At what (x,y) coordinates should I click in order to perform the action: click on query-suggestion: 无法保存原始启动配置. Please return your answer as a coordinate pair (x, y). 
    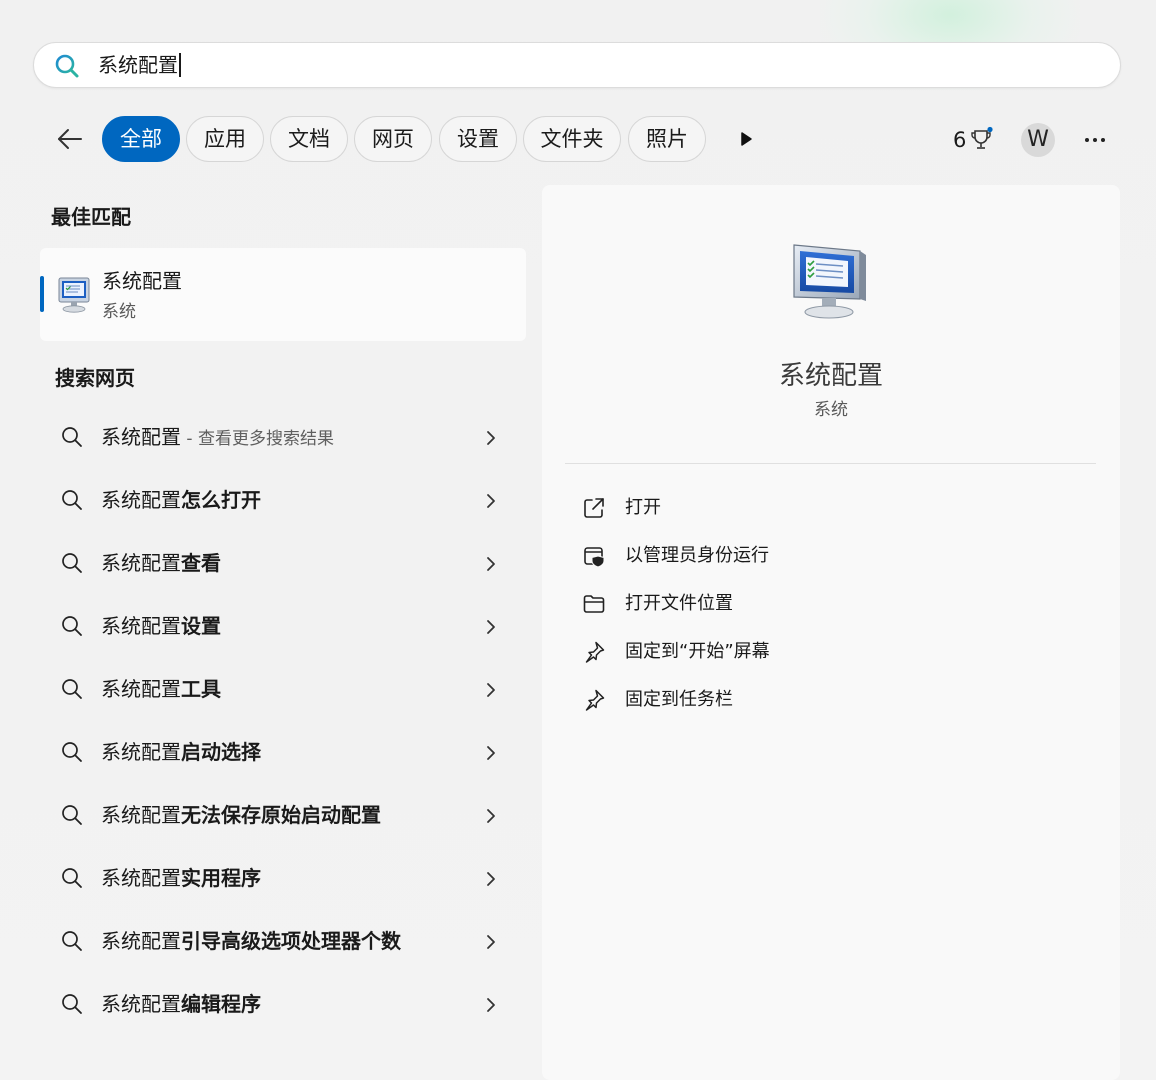
    Looking at the image, I should click on (281, 815).